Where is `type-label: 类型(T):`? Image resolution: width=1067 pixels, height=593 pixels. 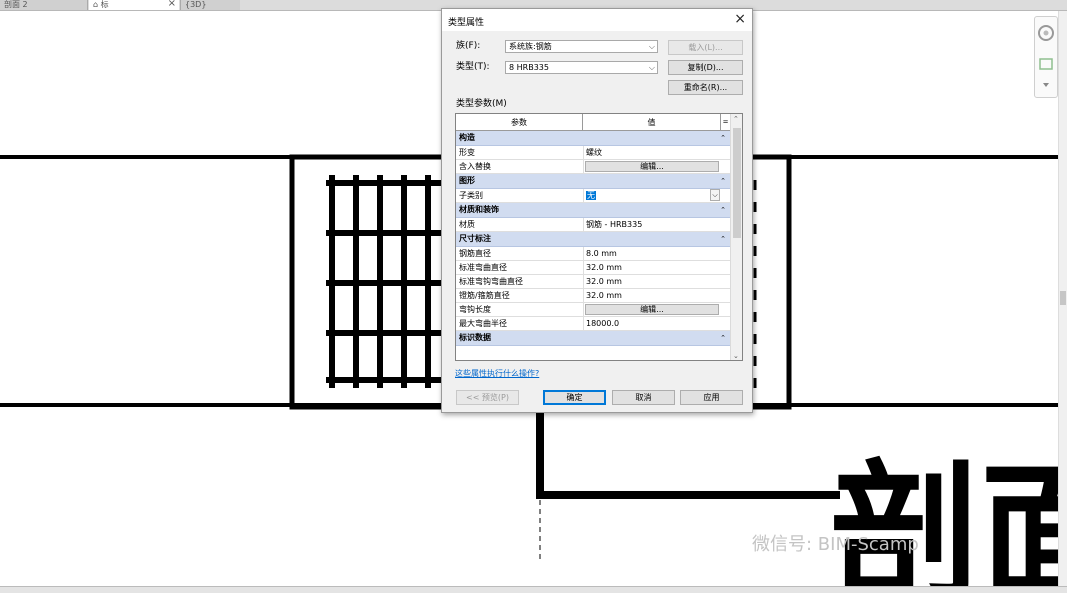
type-label: 类型(T): is located at coordinates (473, 67).